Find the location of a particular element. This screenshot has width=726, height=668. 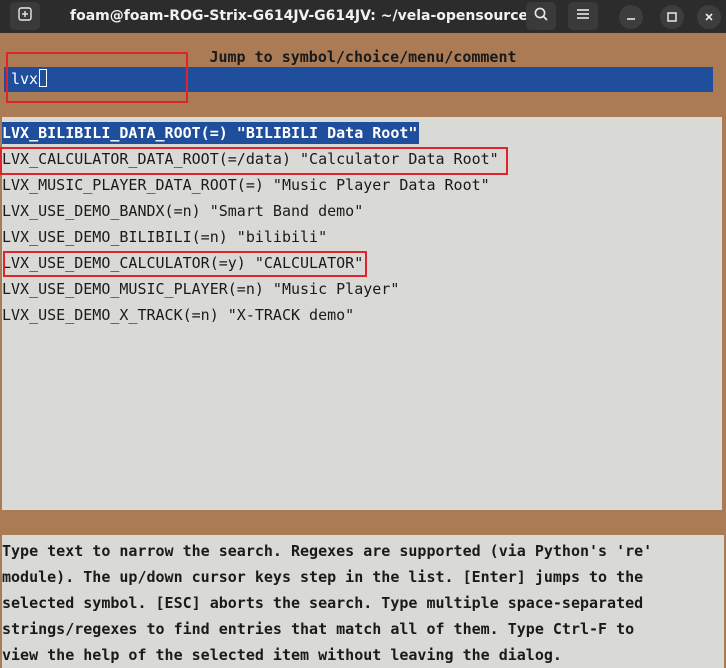

new-tab-button is located at coordinates (25, 16).